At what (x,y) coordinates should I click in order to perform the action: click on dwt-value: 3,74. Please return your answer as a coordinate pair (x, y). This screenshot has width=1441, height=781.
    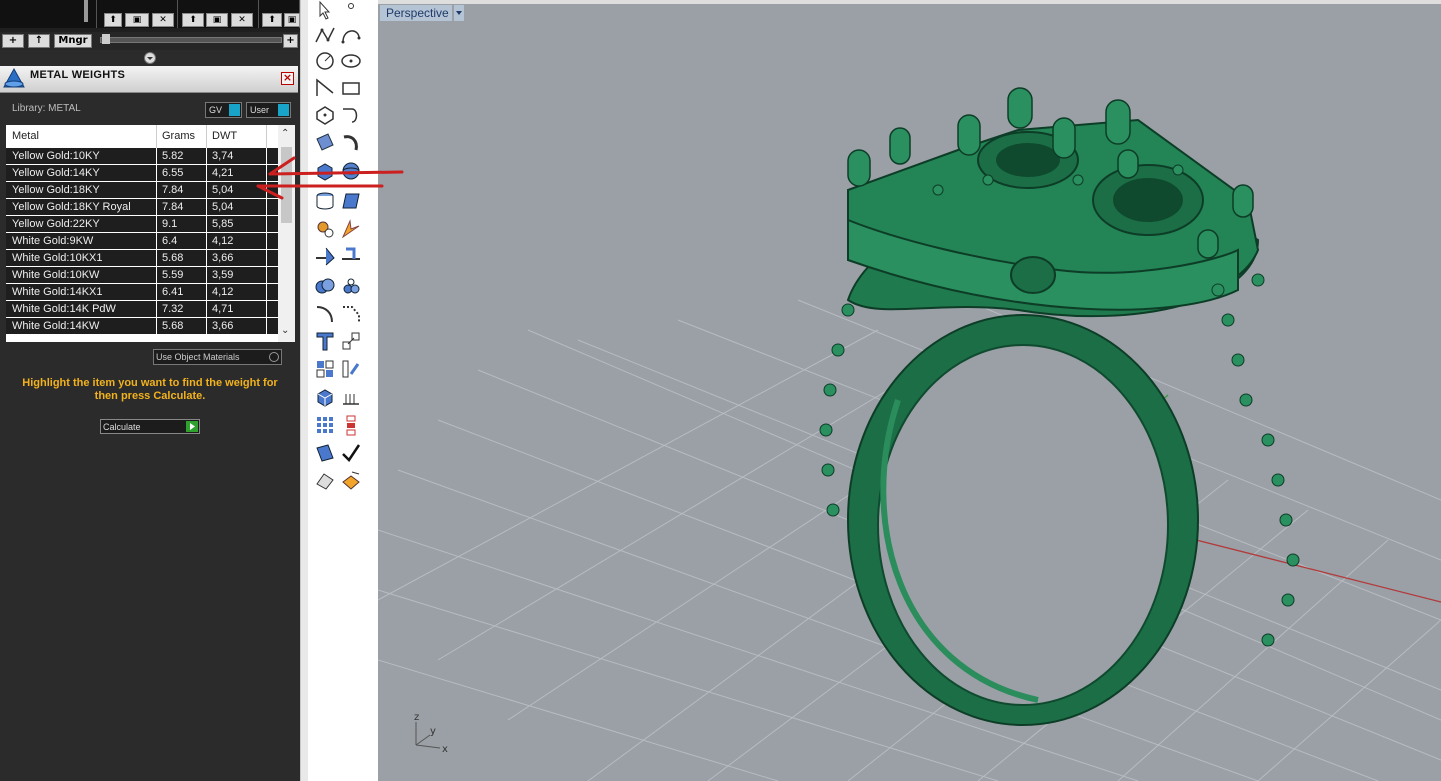
    Looking at the image, I should click on (223, 156).